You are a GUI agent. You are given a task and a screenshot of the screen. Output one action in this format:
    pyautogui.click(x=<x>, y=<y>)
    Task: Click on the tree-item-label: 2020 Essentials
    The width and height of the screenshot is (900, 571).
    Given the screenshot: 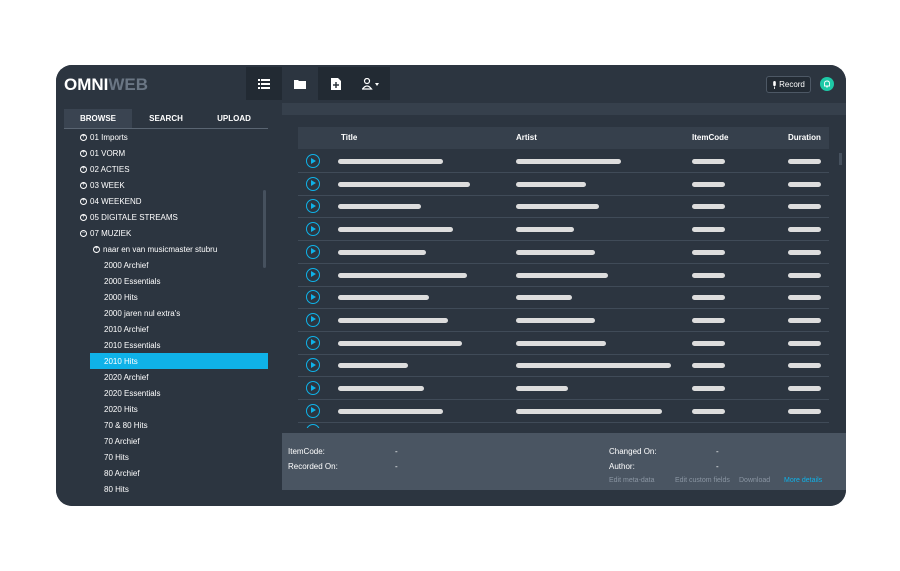 What is the action you would take?
    pyautogui.click(x=132, y=393)
    